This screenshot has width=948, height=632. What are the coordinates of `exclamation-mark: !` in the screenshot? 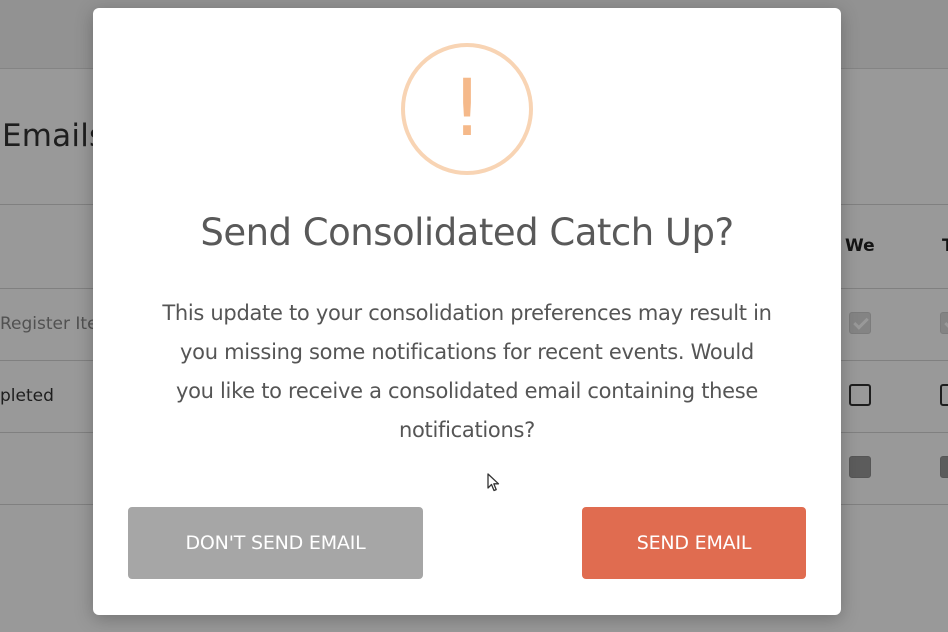 It's located at (467, 109).